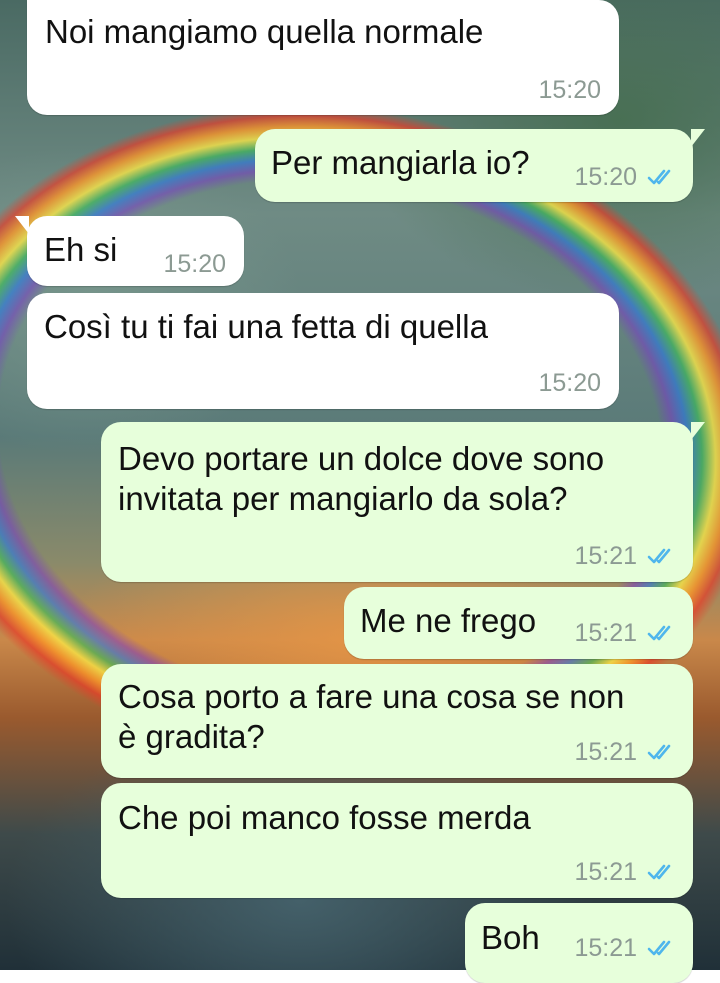 The height and width of the screenshot is (983, 720). What do you see at coordinates (323, 351) in the screenshot?
I see `message-bubble-incoming: Così tu ti fai una fetta di quella 15:20` at bounding box center [323, 351].